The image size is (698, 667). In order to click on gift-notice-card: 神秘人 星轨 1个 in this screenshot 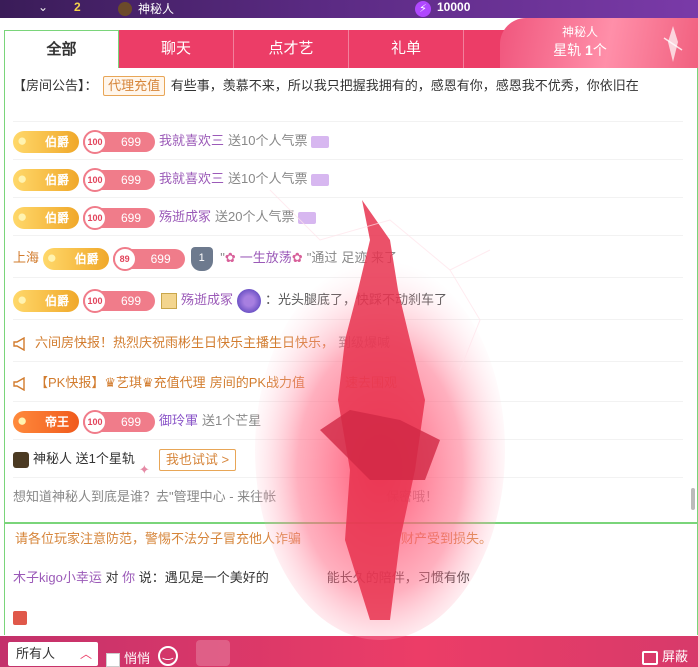, I will do `click(599, 43)`.